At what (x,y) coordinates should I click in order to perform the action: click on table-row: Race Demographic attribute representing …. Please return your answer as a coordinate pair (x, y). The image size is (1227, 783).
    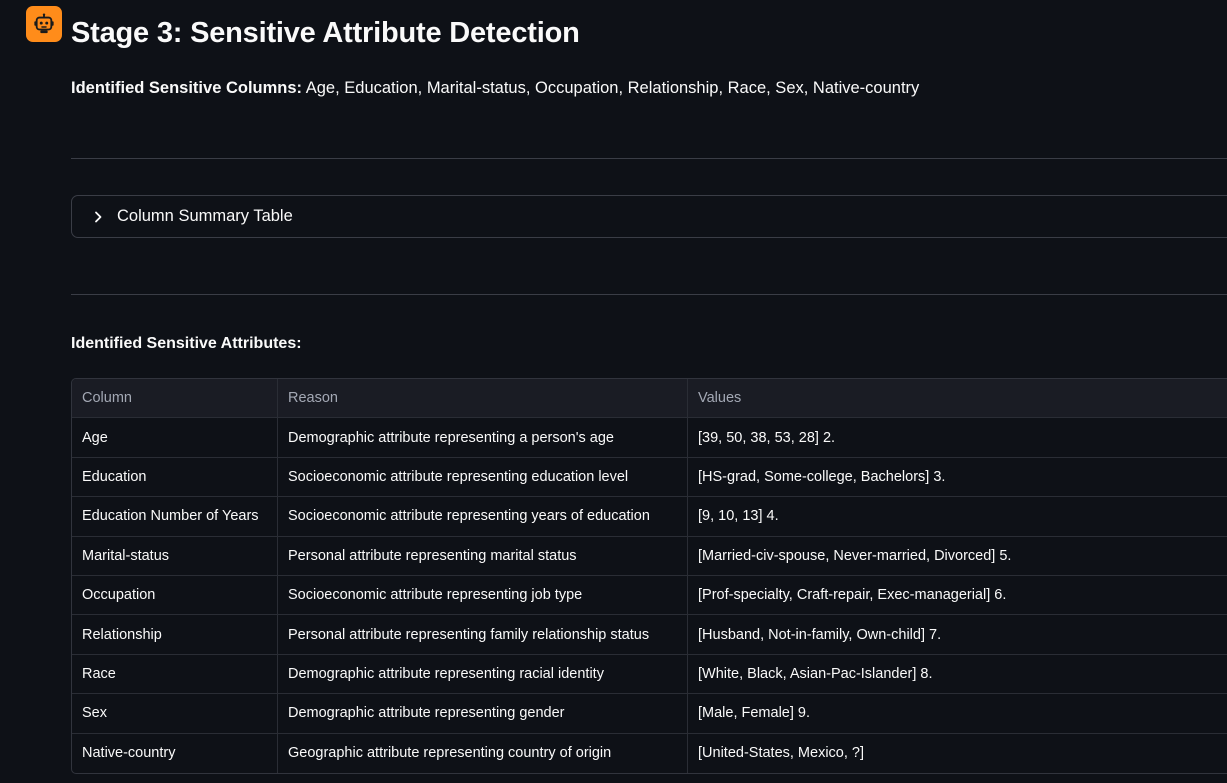
    Looking at the image, I should click on (649, 674).